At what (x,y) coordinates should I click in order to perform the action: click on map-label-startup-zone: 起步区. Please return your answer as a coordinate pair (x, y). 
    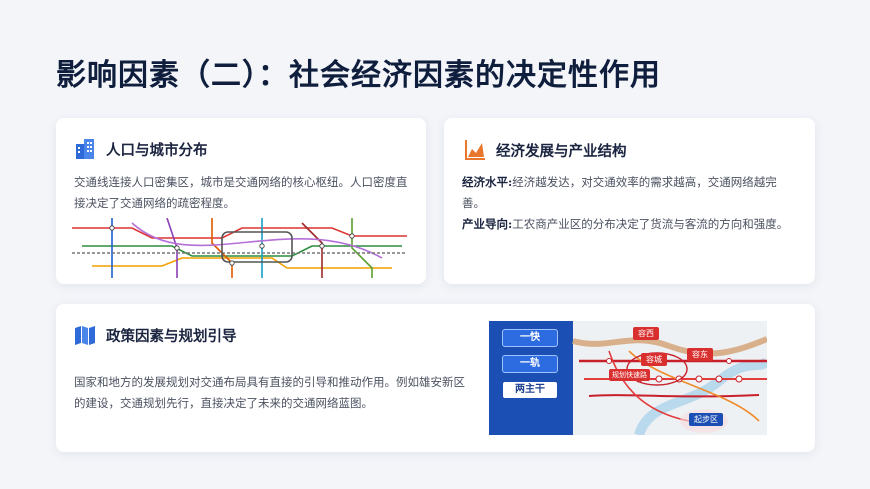
    Looking at the image, I should click on (706, 419).